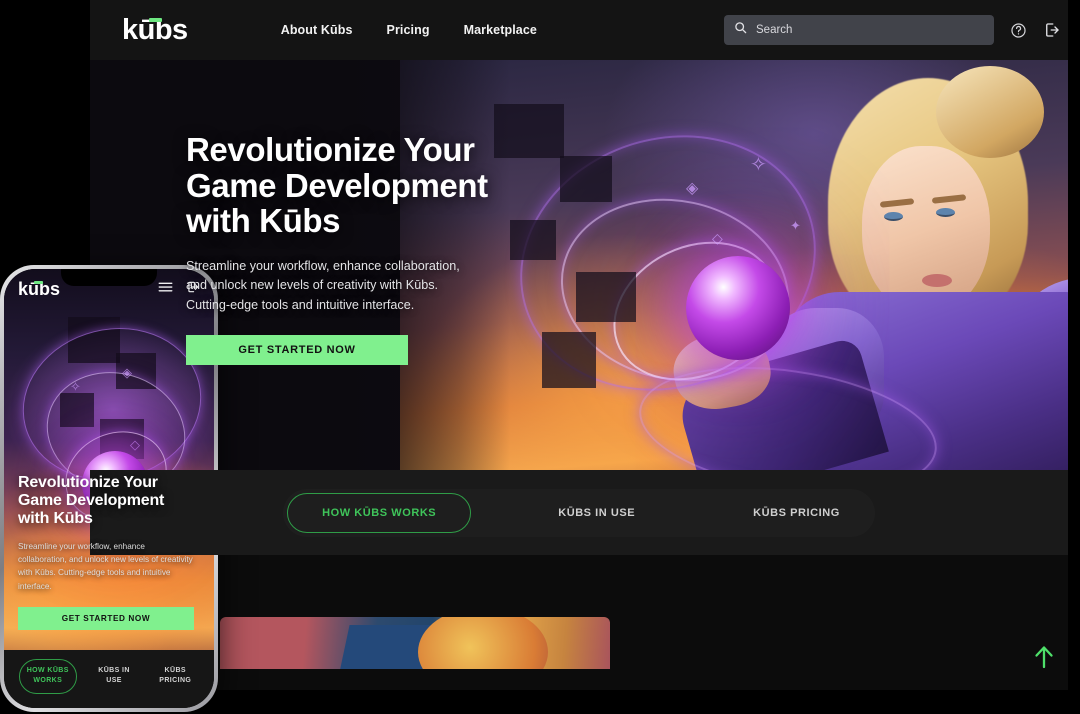 Image resolution: width=1080 pixels, height=714 pixels. What do you see at coordinates (109, 277) in the screenshot?
I see `phone-notch` at bounding box center [109, 277].